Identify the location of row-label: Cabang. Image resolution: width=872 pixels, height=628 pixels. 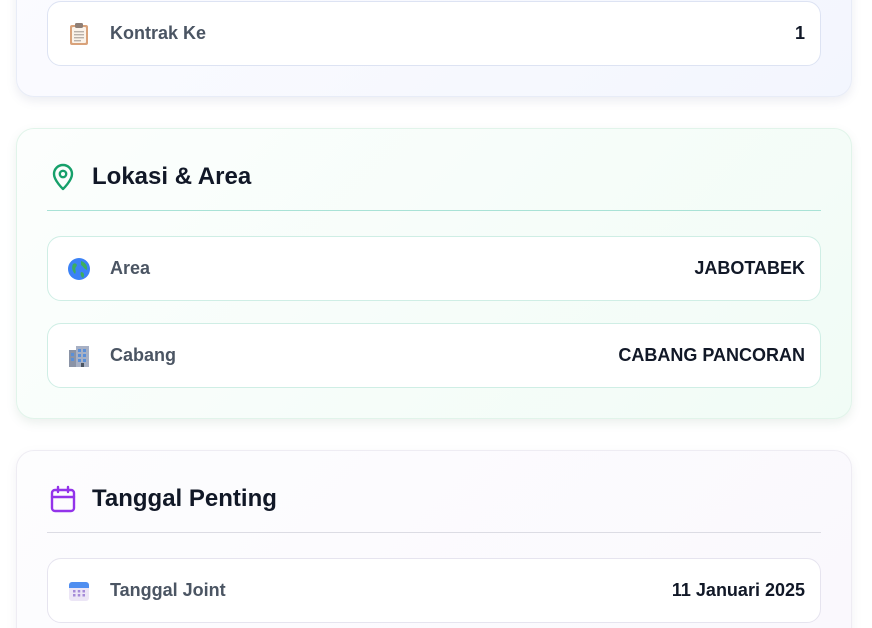
(143, 355).